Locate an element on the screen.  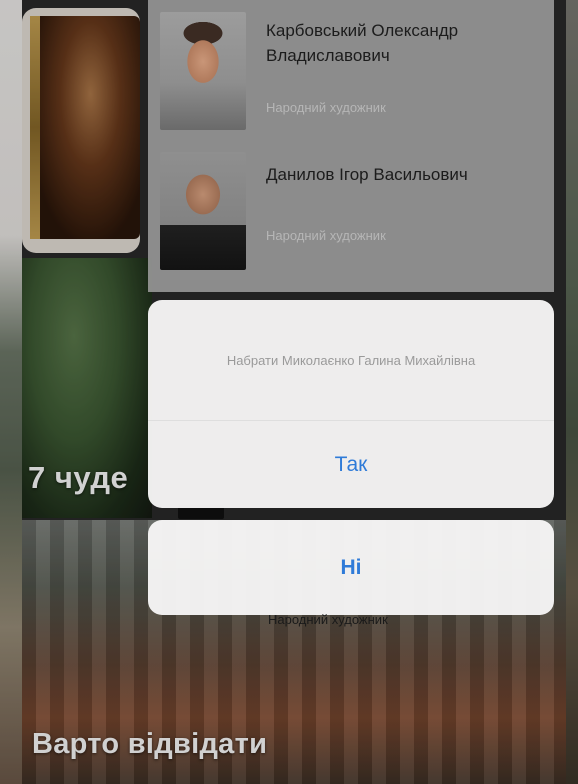
cancel-button: Ні is located at coordinates (351, 567).